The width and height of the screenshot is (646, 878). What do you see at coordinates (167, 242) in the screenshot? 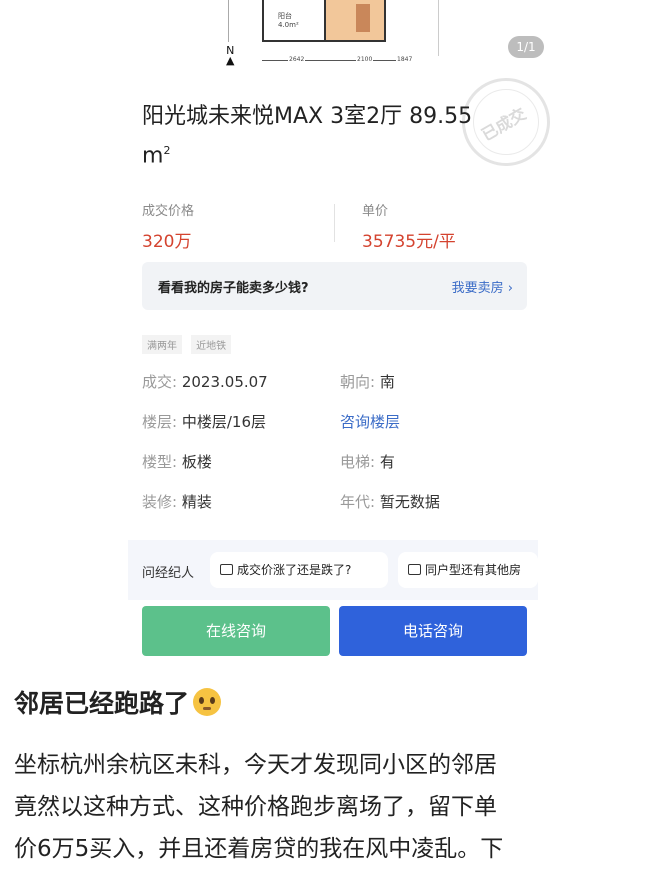
I see `deal-price-value: 320万` at bounding box center [167, 242].